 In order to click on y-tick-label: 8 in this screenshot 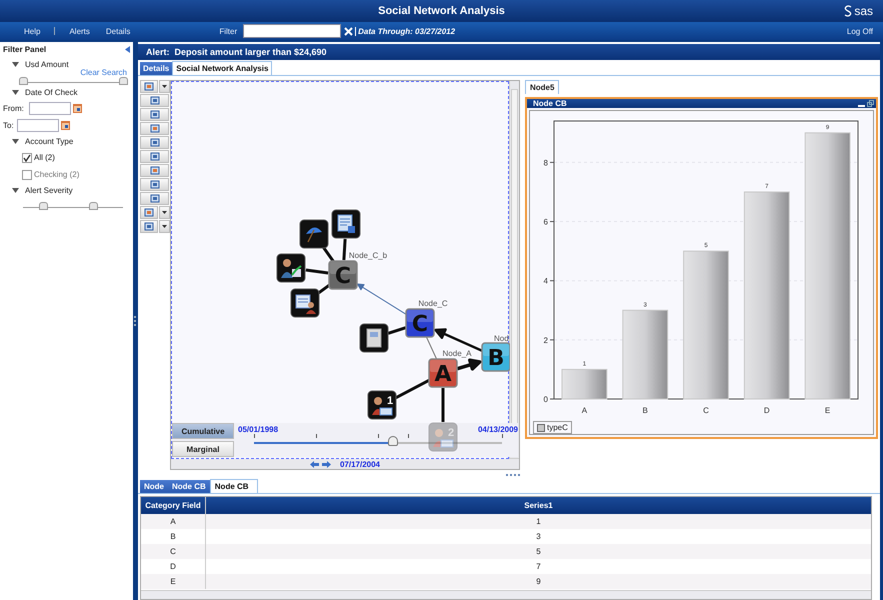, I will do `click(546, 163)`.